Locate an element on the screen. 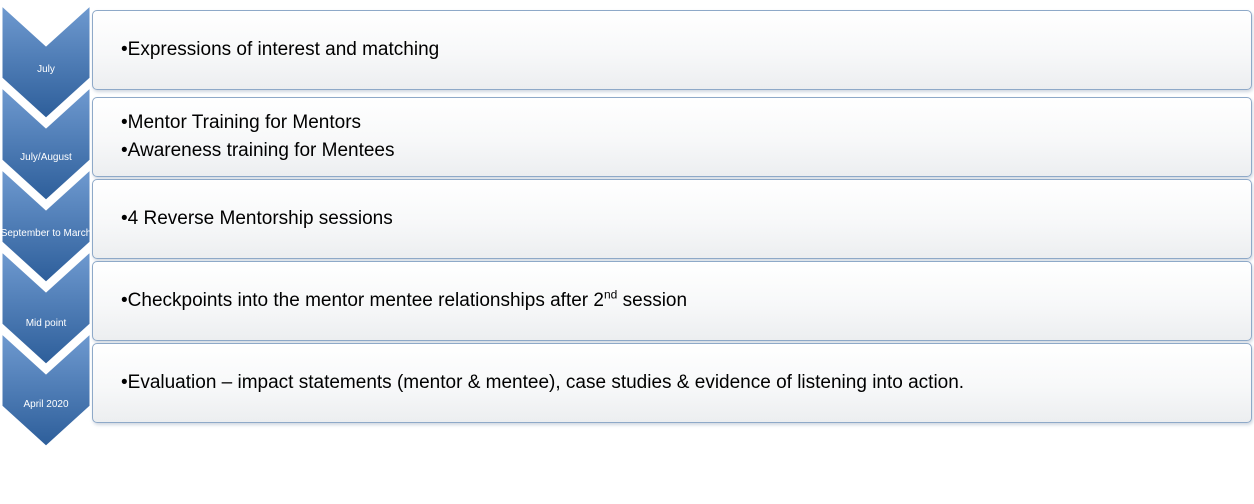  stage-box: •4 Reverse Mentorship sessions is located at coordinates (672, 219).